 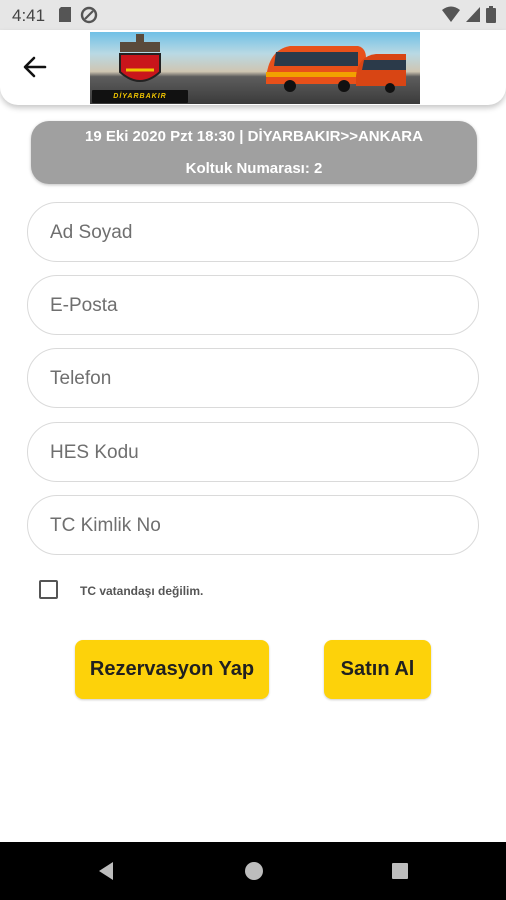 What do you see at coordinates (377, 669) in the screenshot?
I see `buy-button: Satın Al` at bounding box center [377, 669].